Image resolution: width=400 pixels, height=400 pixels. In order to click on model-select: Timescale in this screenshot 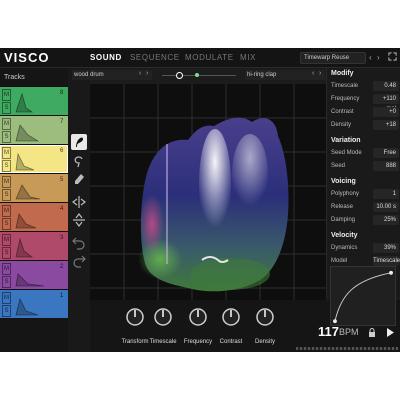, I will do `click(386, 261)`.